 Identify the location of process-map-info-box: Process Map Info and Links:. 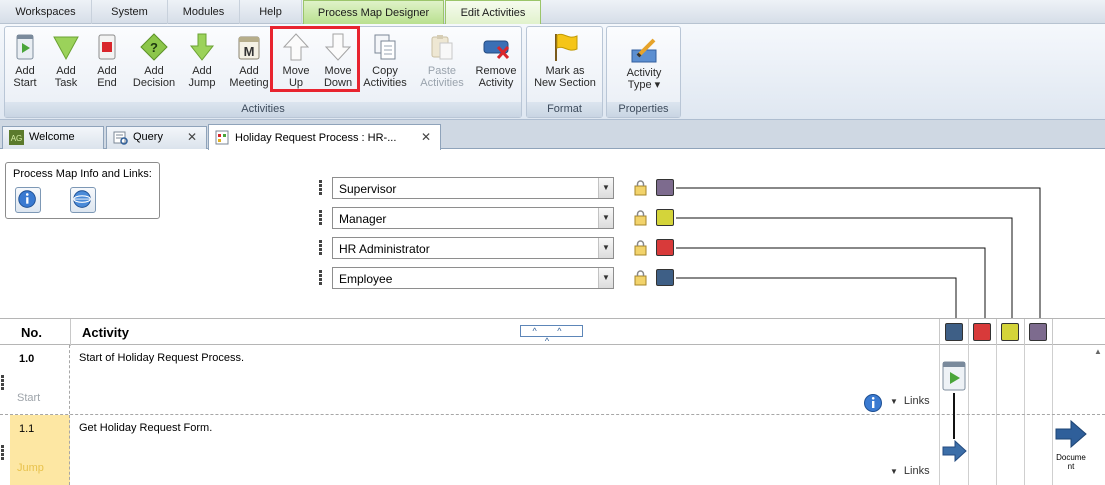
(82, 190).